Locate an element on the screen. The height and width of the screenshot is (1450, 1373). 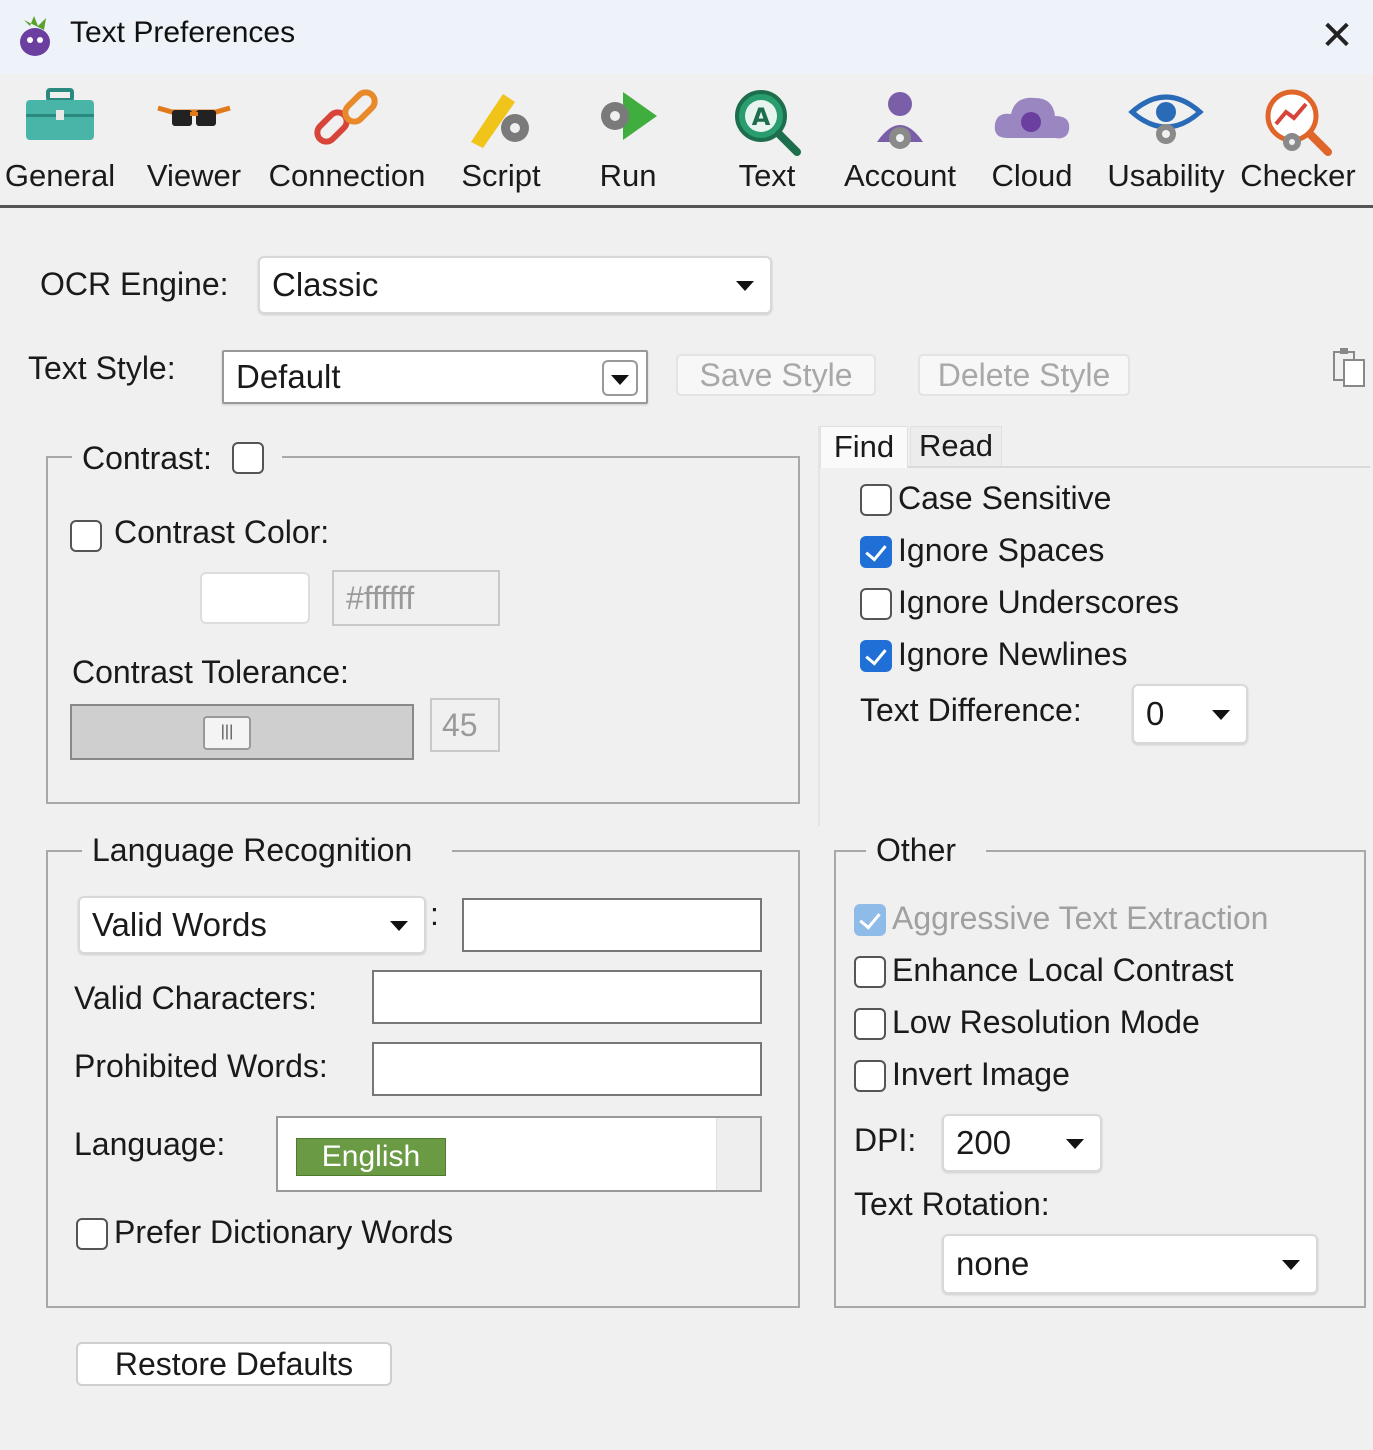
text-search-icon: A is located at coordinates (768, 123).